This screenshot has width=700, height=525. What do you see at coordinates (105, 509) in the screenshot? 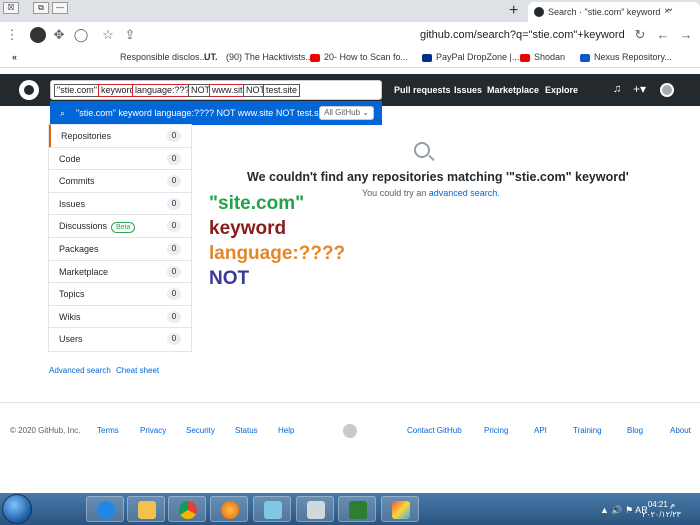
I see `ie-icon` at bounding box center [105, 509].